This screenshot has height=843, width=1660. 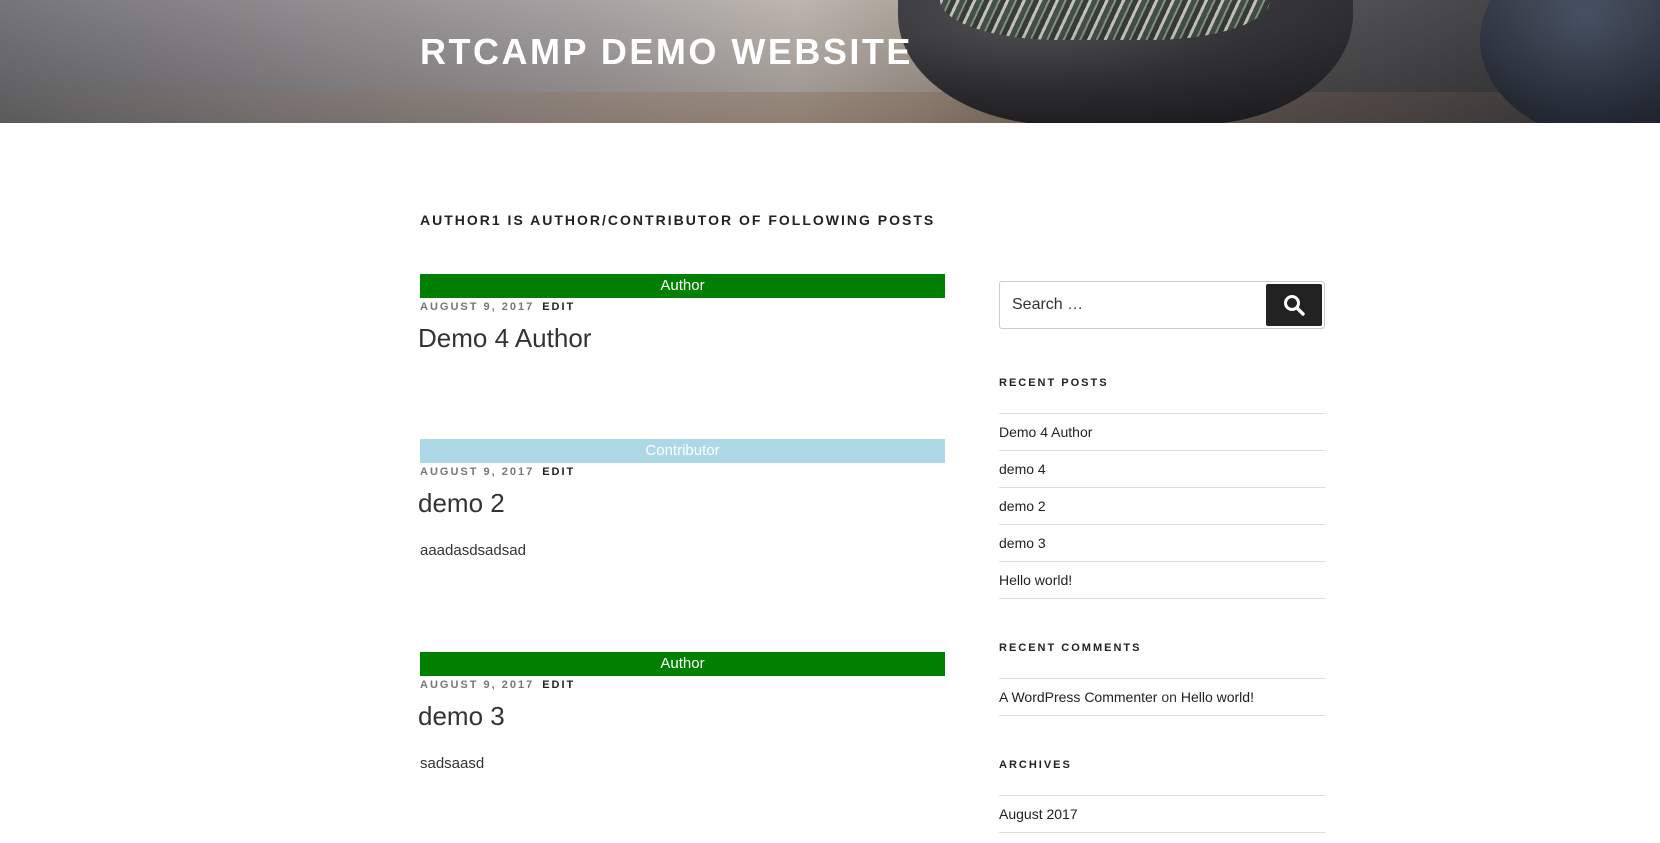 I want to click on list-item: Hello world!, so click(x=1162, y=580).